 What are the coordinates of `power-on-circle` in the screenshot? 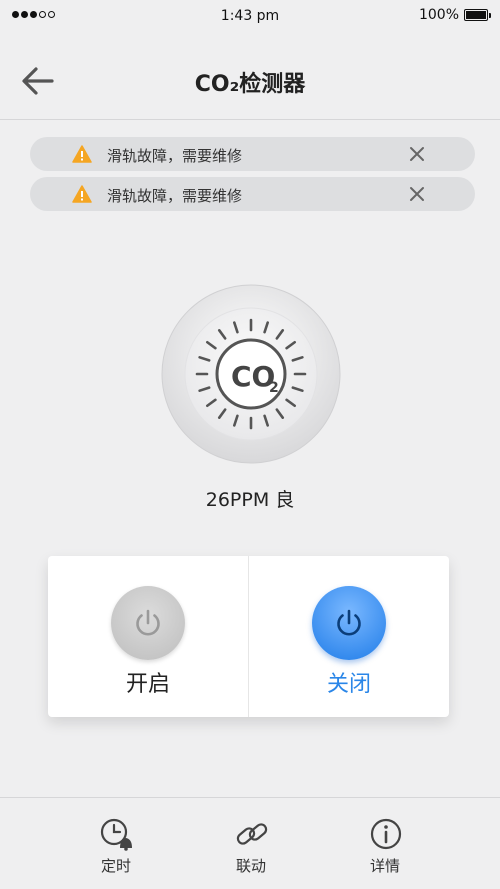 It's located at (148, 623).